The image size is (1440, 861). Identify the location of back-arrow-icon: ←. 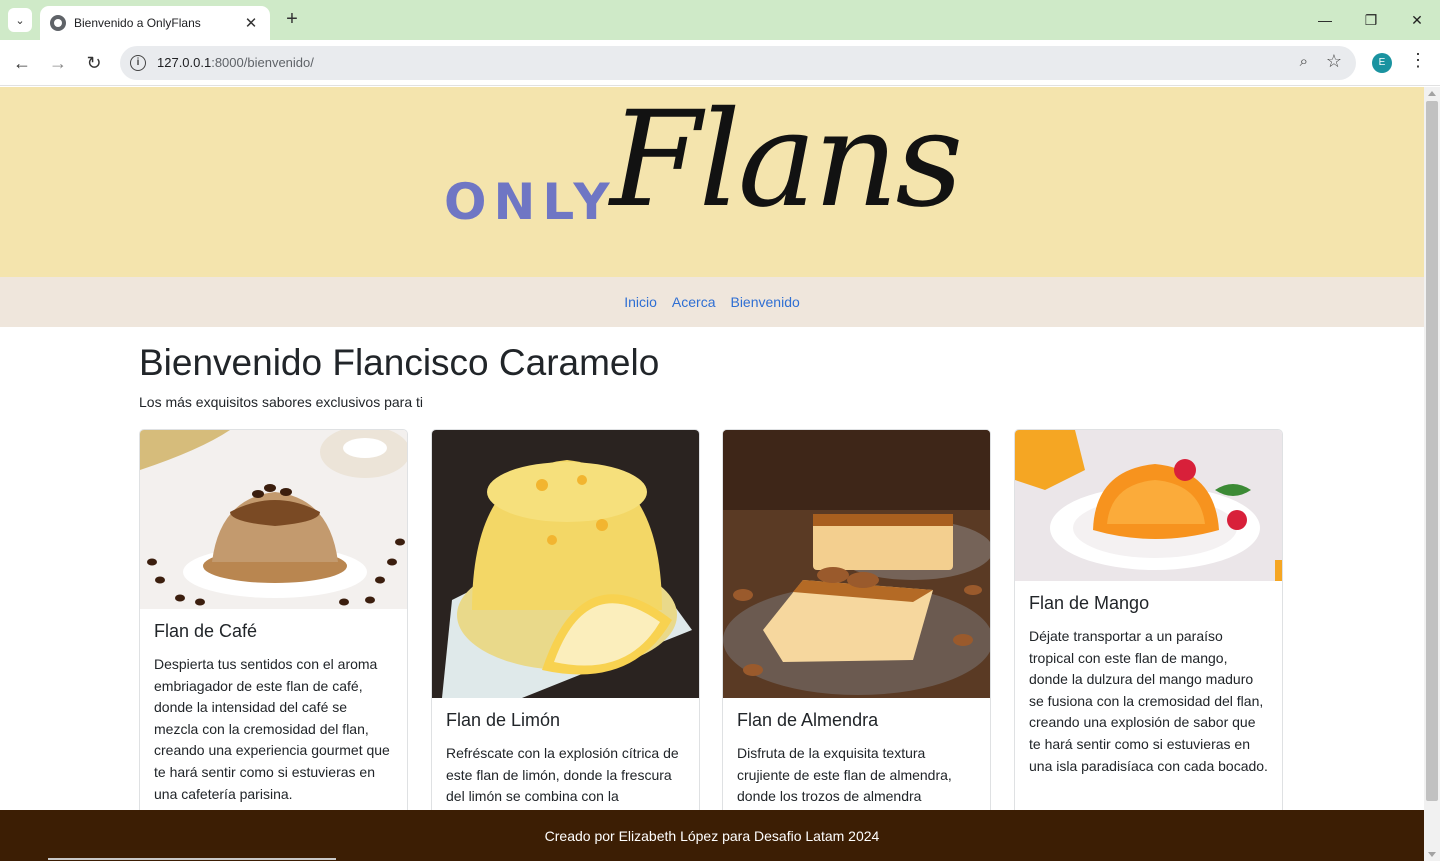
(22, 63).